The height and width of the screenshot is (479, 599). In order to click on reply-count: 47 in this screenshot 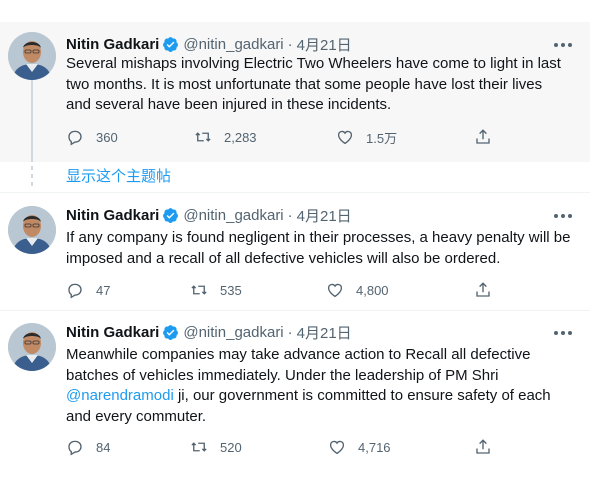, I will do `click(103, 290)`.